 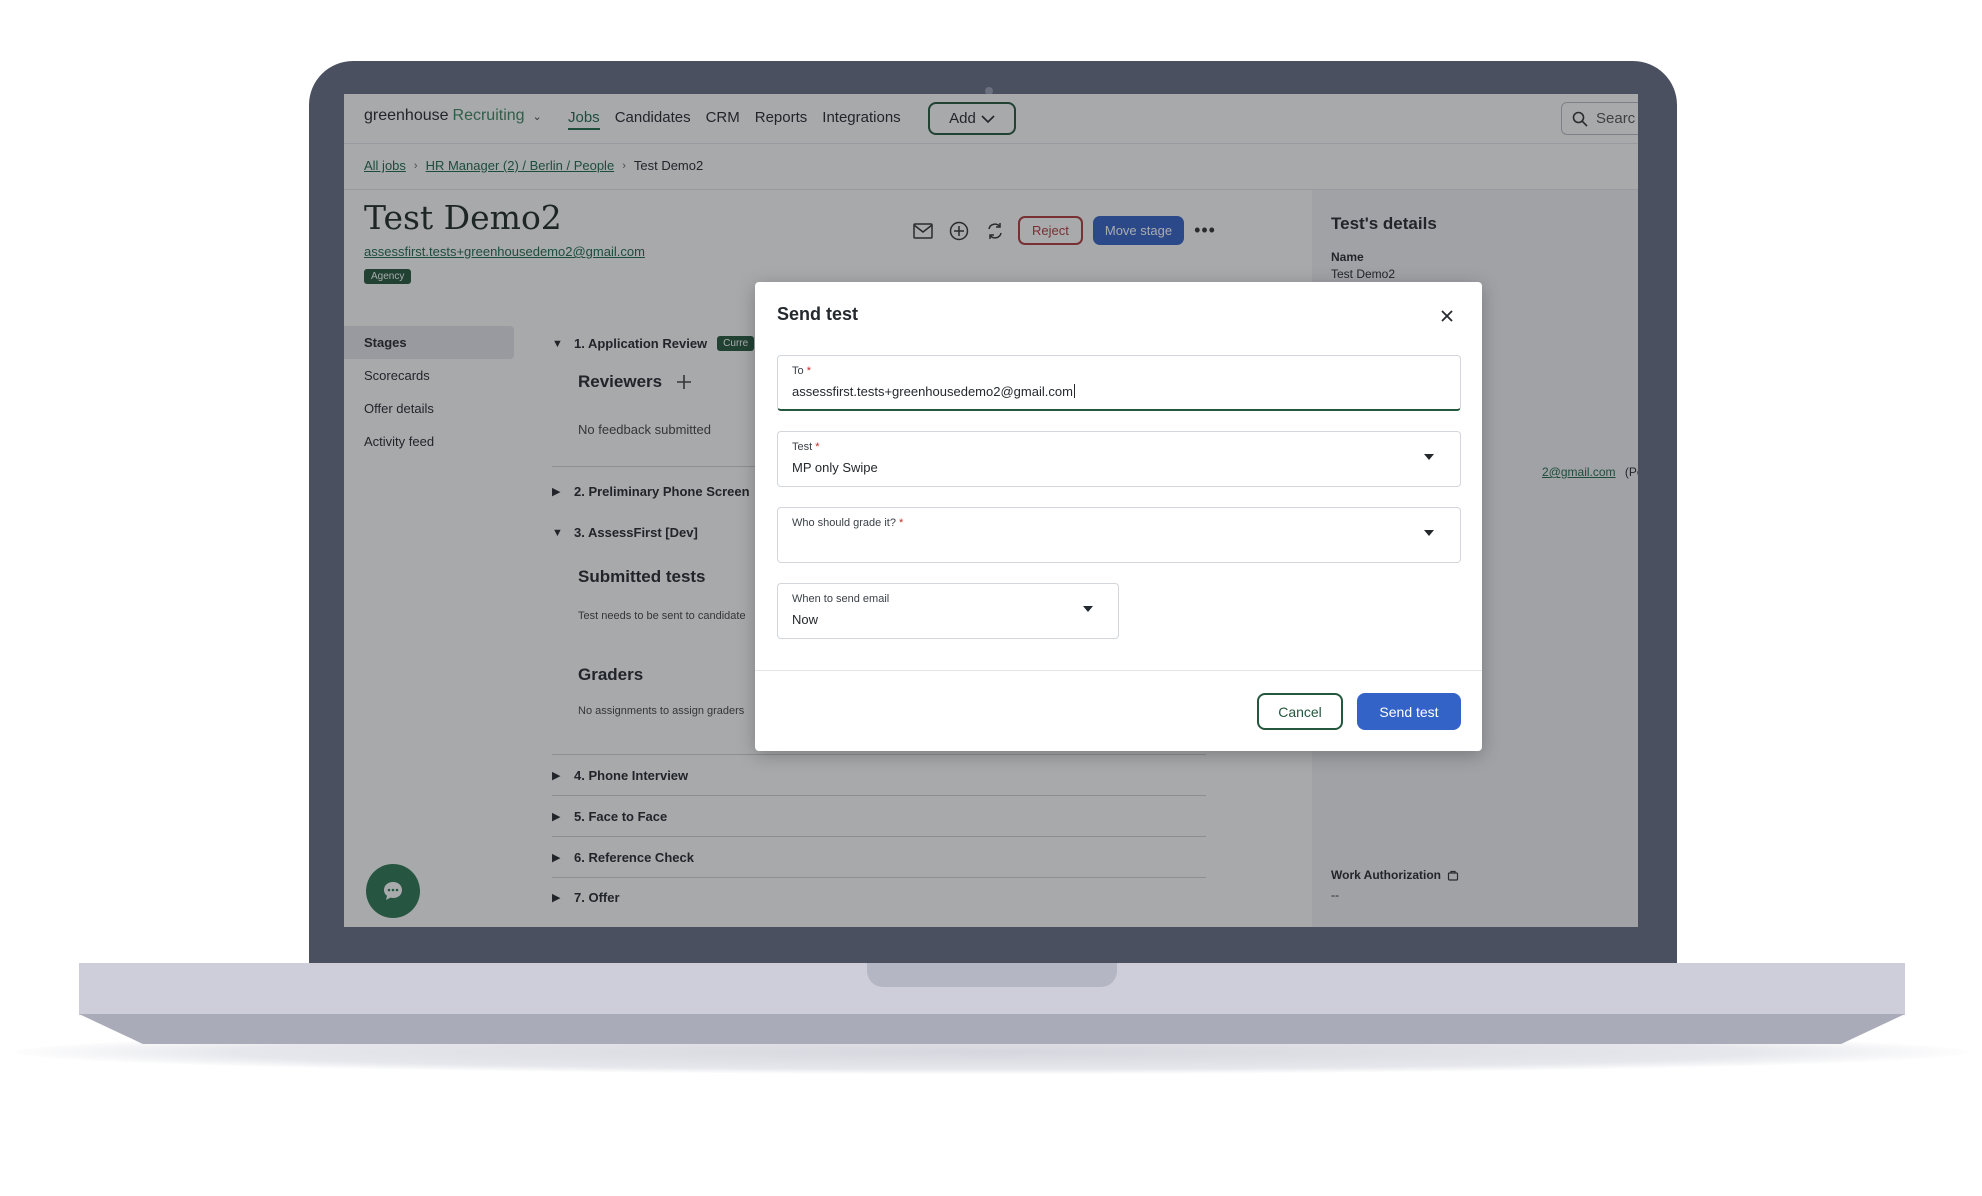 What do you see at coordinates (1119, 459) in the screenshot?
I see `test-select: Test * MP only Swipe` at bounding box center [1119, 459].